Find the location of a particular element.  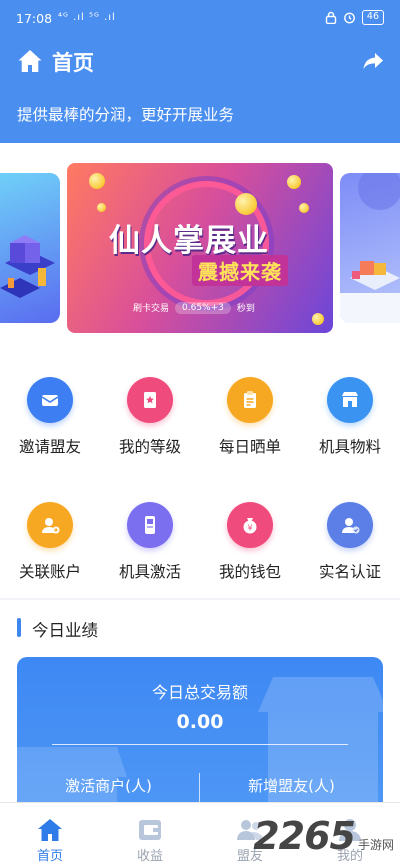

envelope-icon is located at coordinates (50, 400).